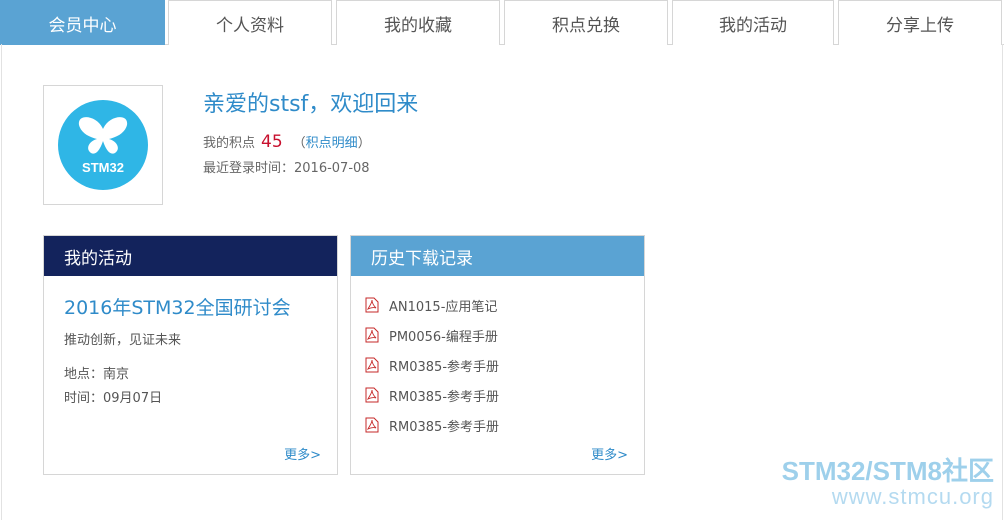  What do you see at coordinates (302, 453) in the screenshot?
I see `activities-more-link: 更多>` at bounding box center [302, 453].